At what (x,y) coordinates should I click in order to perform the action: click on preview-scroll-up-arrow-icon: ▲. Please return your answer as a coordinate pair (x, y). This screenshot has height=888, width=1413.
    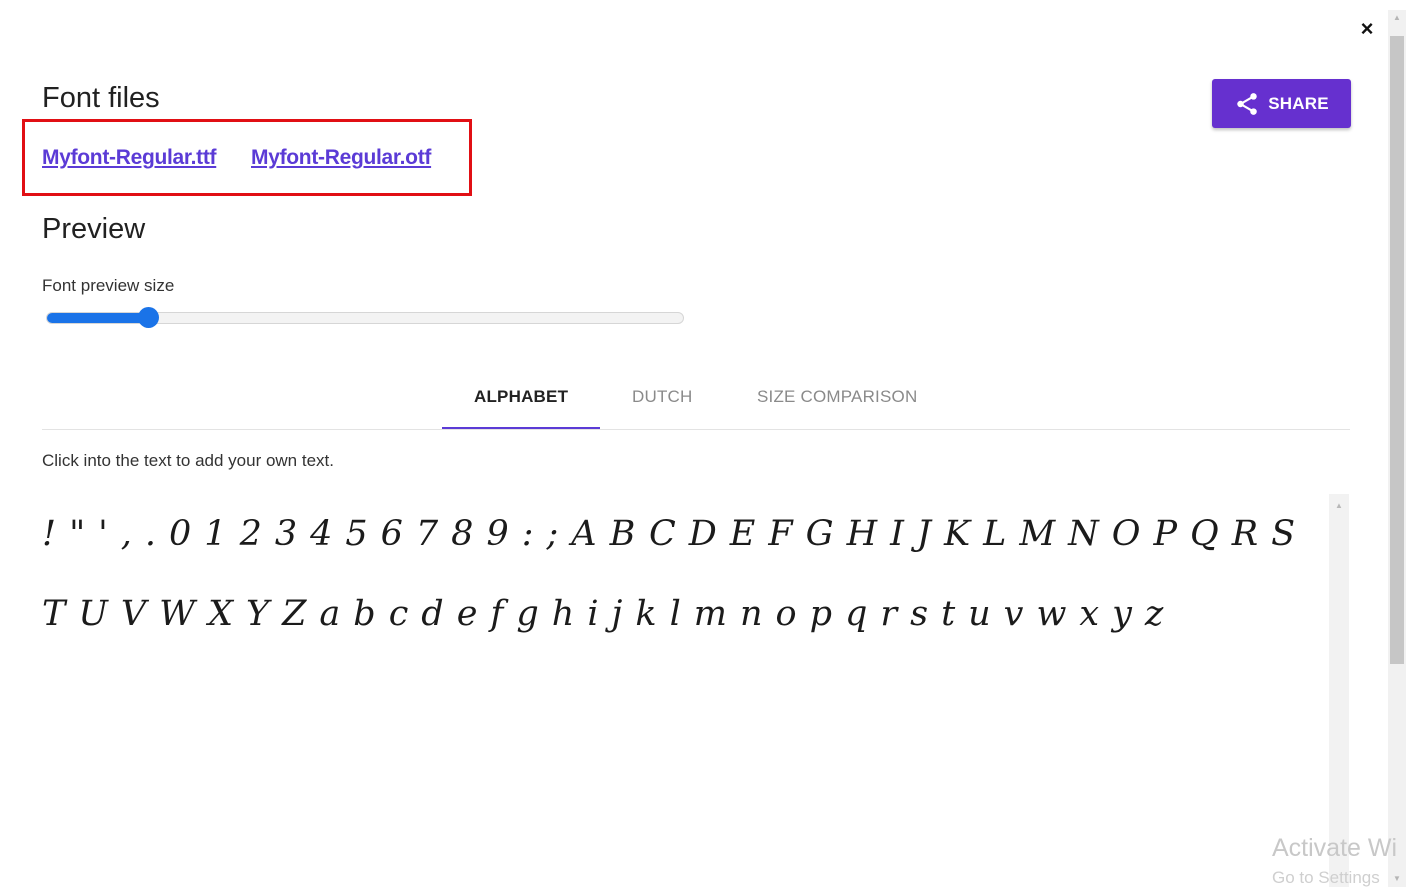
    Looking at the image, I should click on (1339, 506).